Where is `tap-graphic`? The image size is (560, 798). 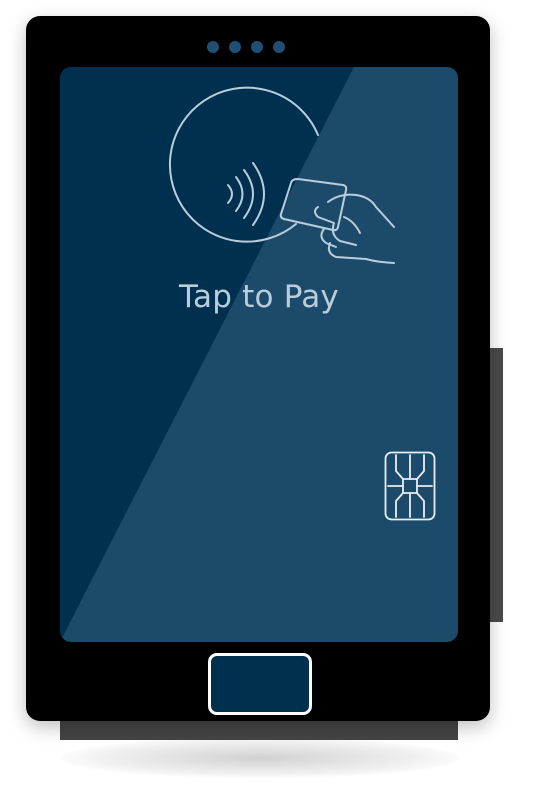 tap-graphic is located at coordinates (281, 175).